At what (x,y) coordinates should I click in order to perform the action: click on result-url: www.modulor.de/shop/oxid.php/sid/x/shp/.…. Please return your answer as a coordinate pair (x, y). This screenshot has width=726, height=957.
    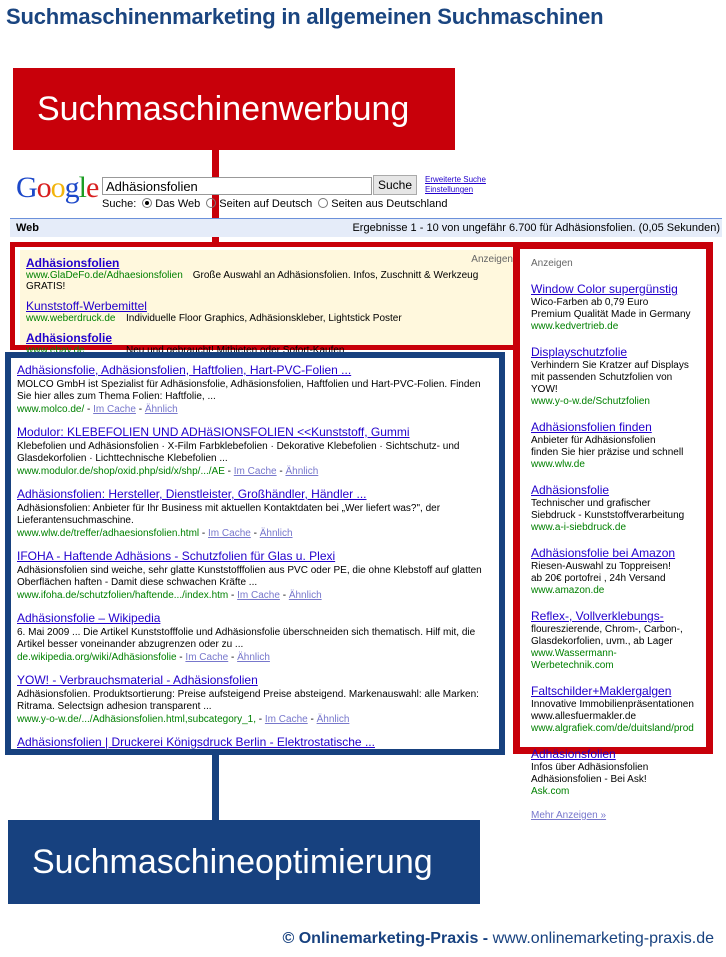
    Looking at the image, I should click on (121, 471).